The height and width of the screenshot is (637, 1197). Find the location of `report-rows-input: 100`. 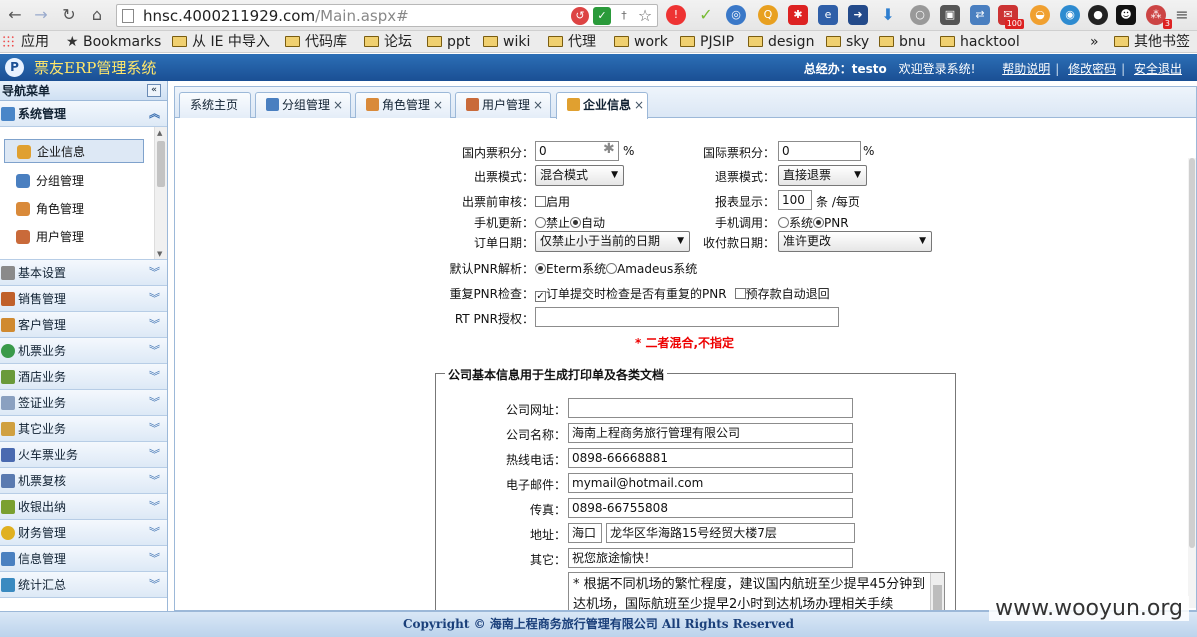

report-rows-input: 100 is located at coordinates (795, 200).